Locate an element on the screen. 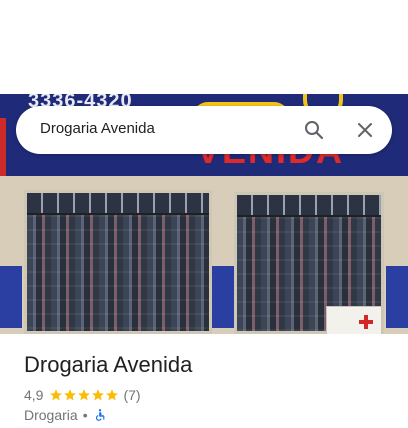 This screenshot has width=408, height=428. sign-red-edge is located at coordinates (3, 148).